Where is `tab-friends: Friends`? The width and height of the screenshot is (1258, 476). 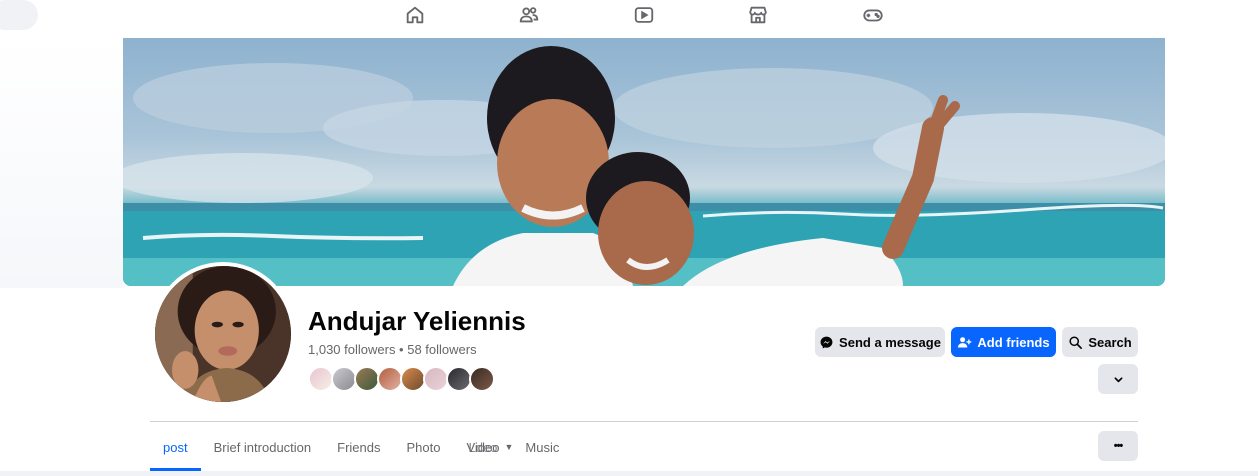 tab-friends: Friends is located at coordinates (358, 447).